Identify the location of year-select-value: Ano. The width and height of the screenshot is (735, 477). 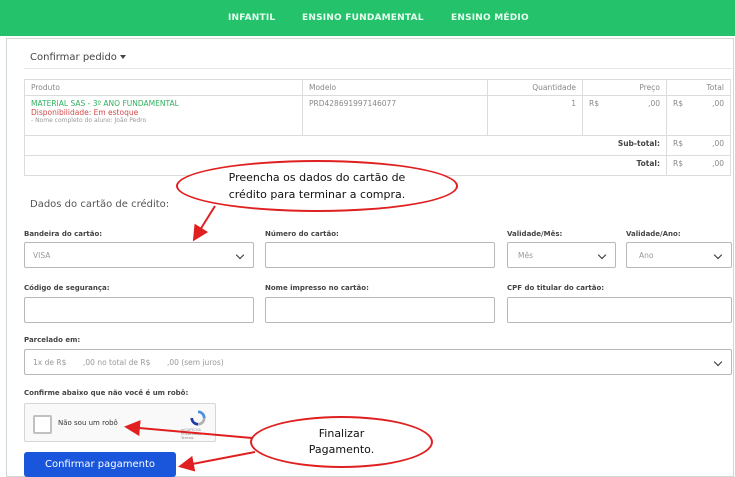
(646, 255).